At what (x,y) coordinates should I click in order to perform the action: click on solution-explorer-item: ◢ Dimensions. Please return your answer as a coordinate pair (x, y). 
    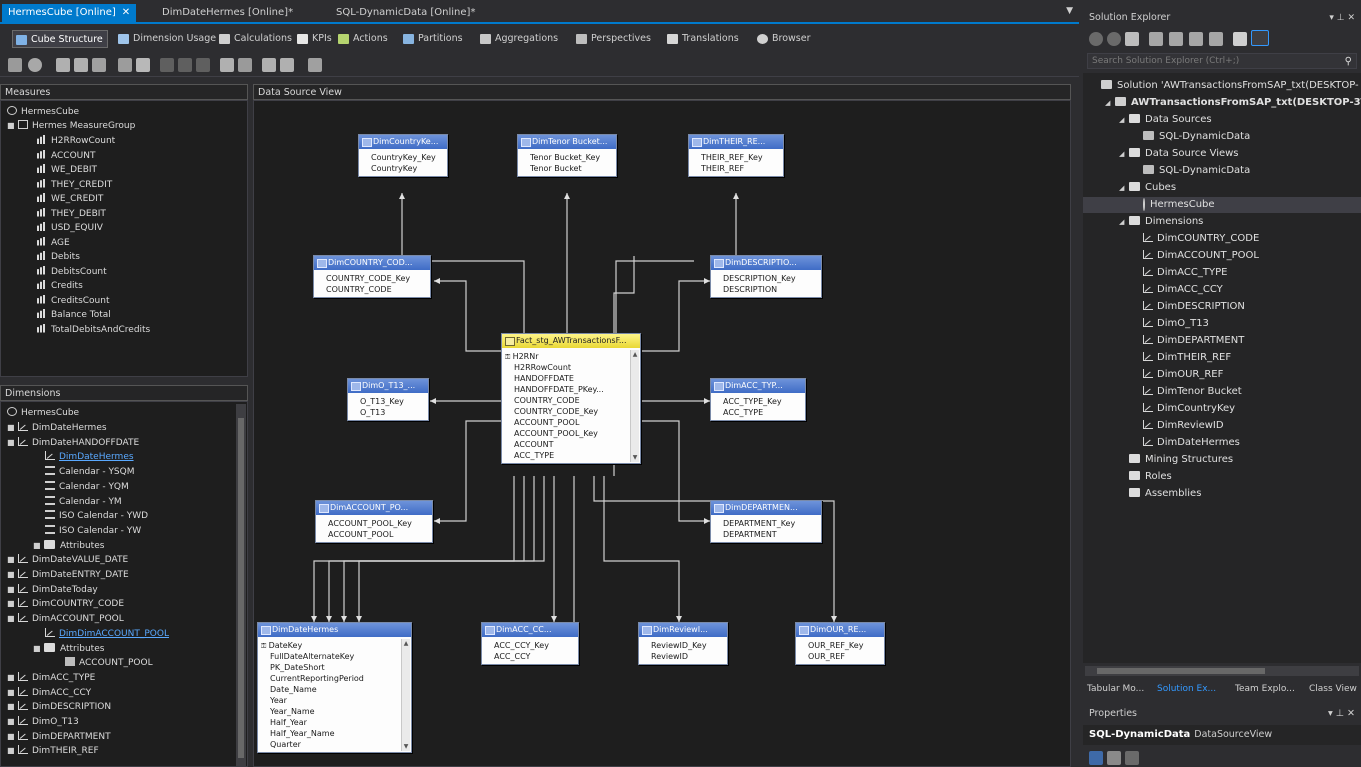
    Looking at the image, I should click on (1222, 222).